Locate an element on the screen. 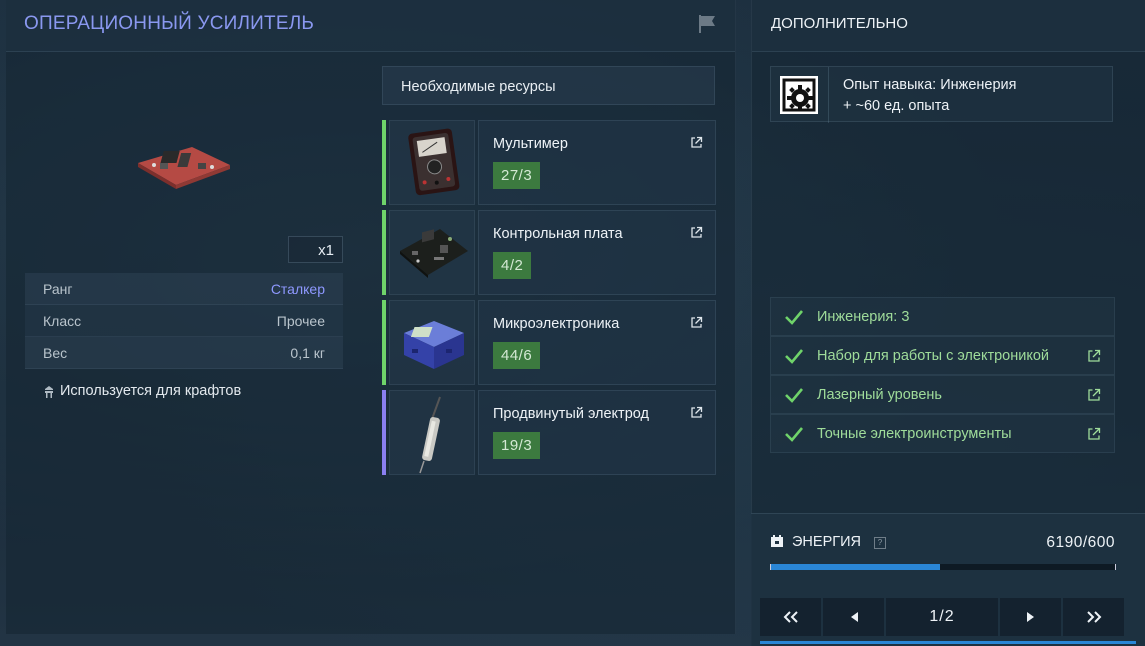 The width and height of the screenshot is (1145, 646). stat-value: Сталкер is located at coordinates (297, 289).